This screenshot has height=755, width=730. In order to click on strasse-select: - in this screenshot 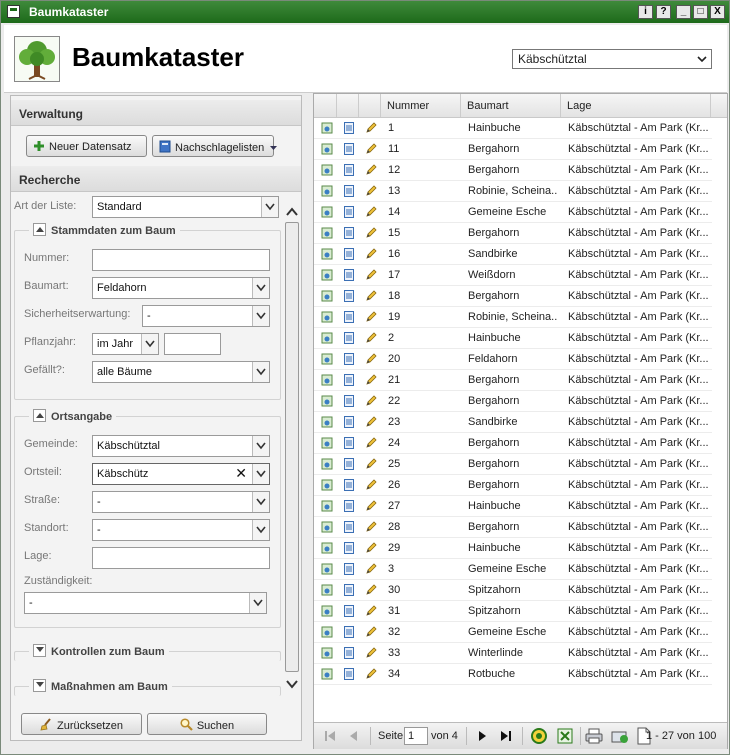, I will do `click(181, 502)`.